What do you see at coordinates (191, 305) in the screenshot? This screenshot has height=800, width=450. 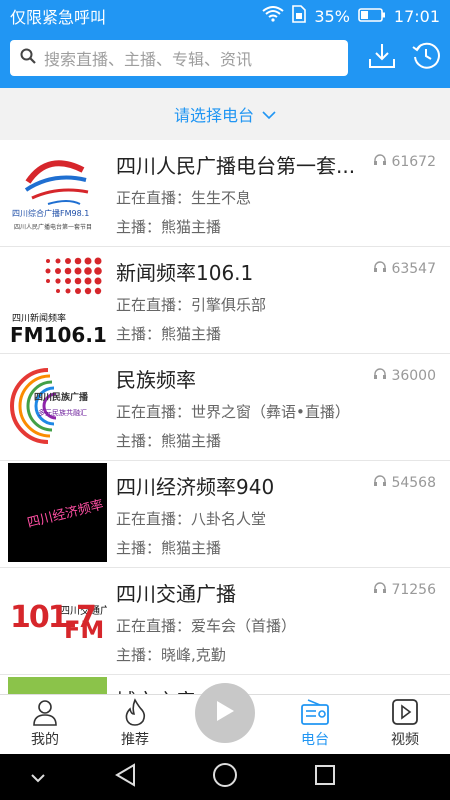 I see `station-live-show: 正在直播：引擎俱乐部` at bounding box center [191, 305].